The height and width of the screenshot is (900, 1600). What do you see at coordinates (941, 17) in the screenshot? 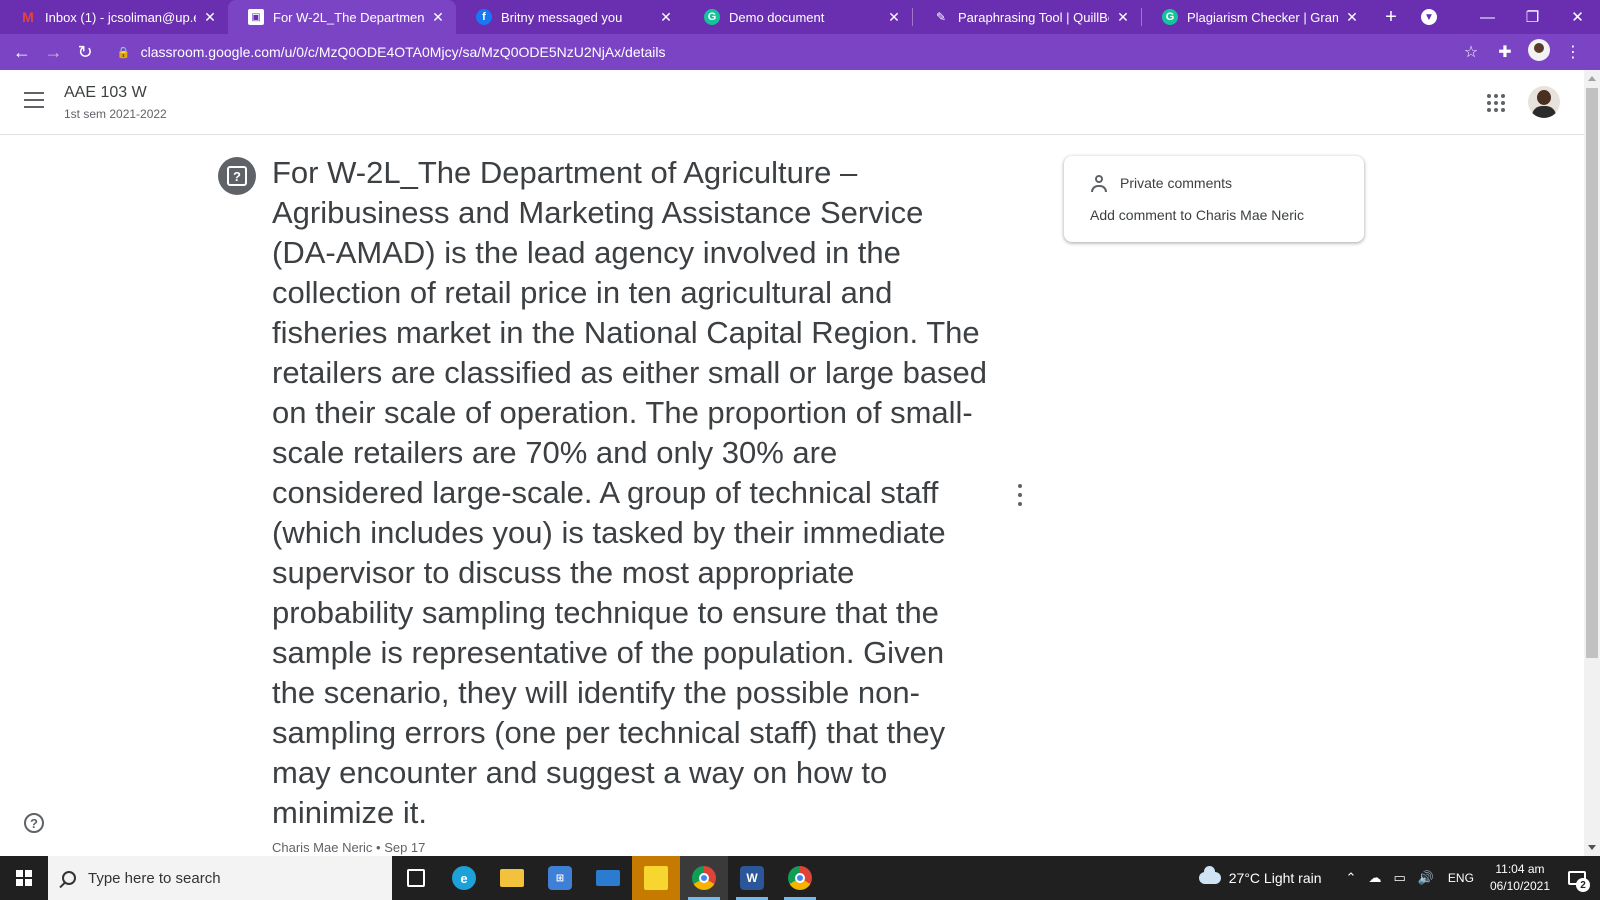
I see `quillbot-icon: ✎` at bounding box center [941, 17].